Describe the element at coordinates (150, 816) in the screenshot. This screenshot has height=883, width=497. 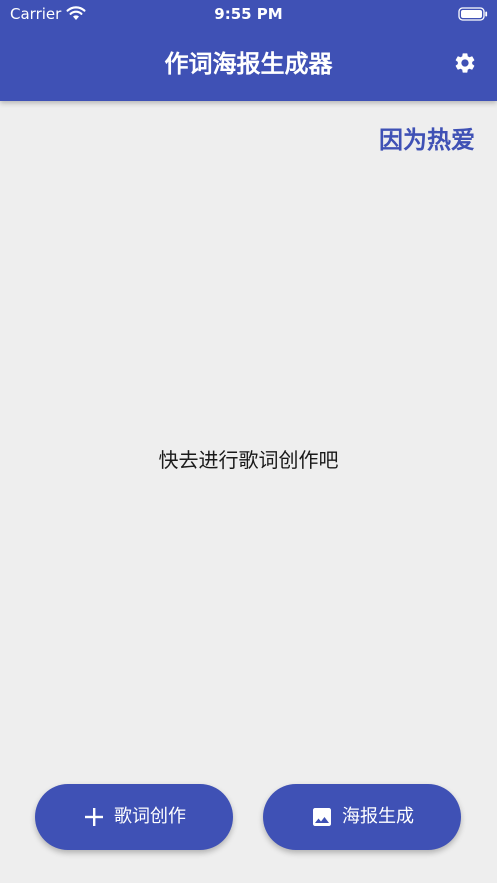
I see `create-lyrics-label: 歌词创作` at that location.